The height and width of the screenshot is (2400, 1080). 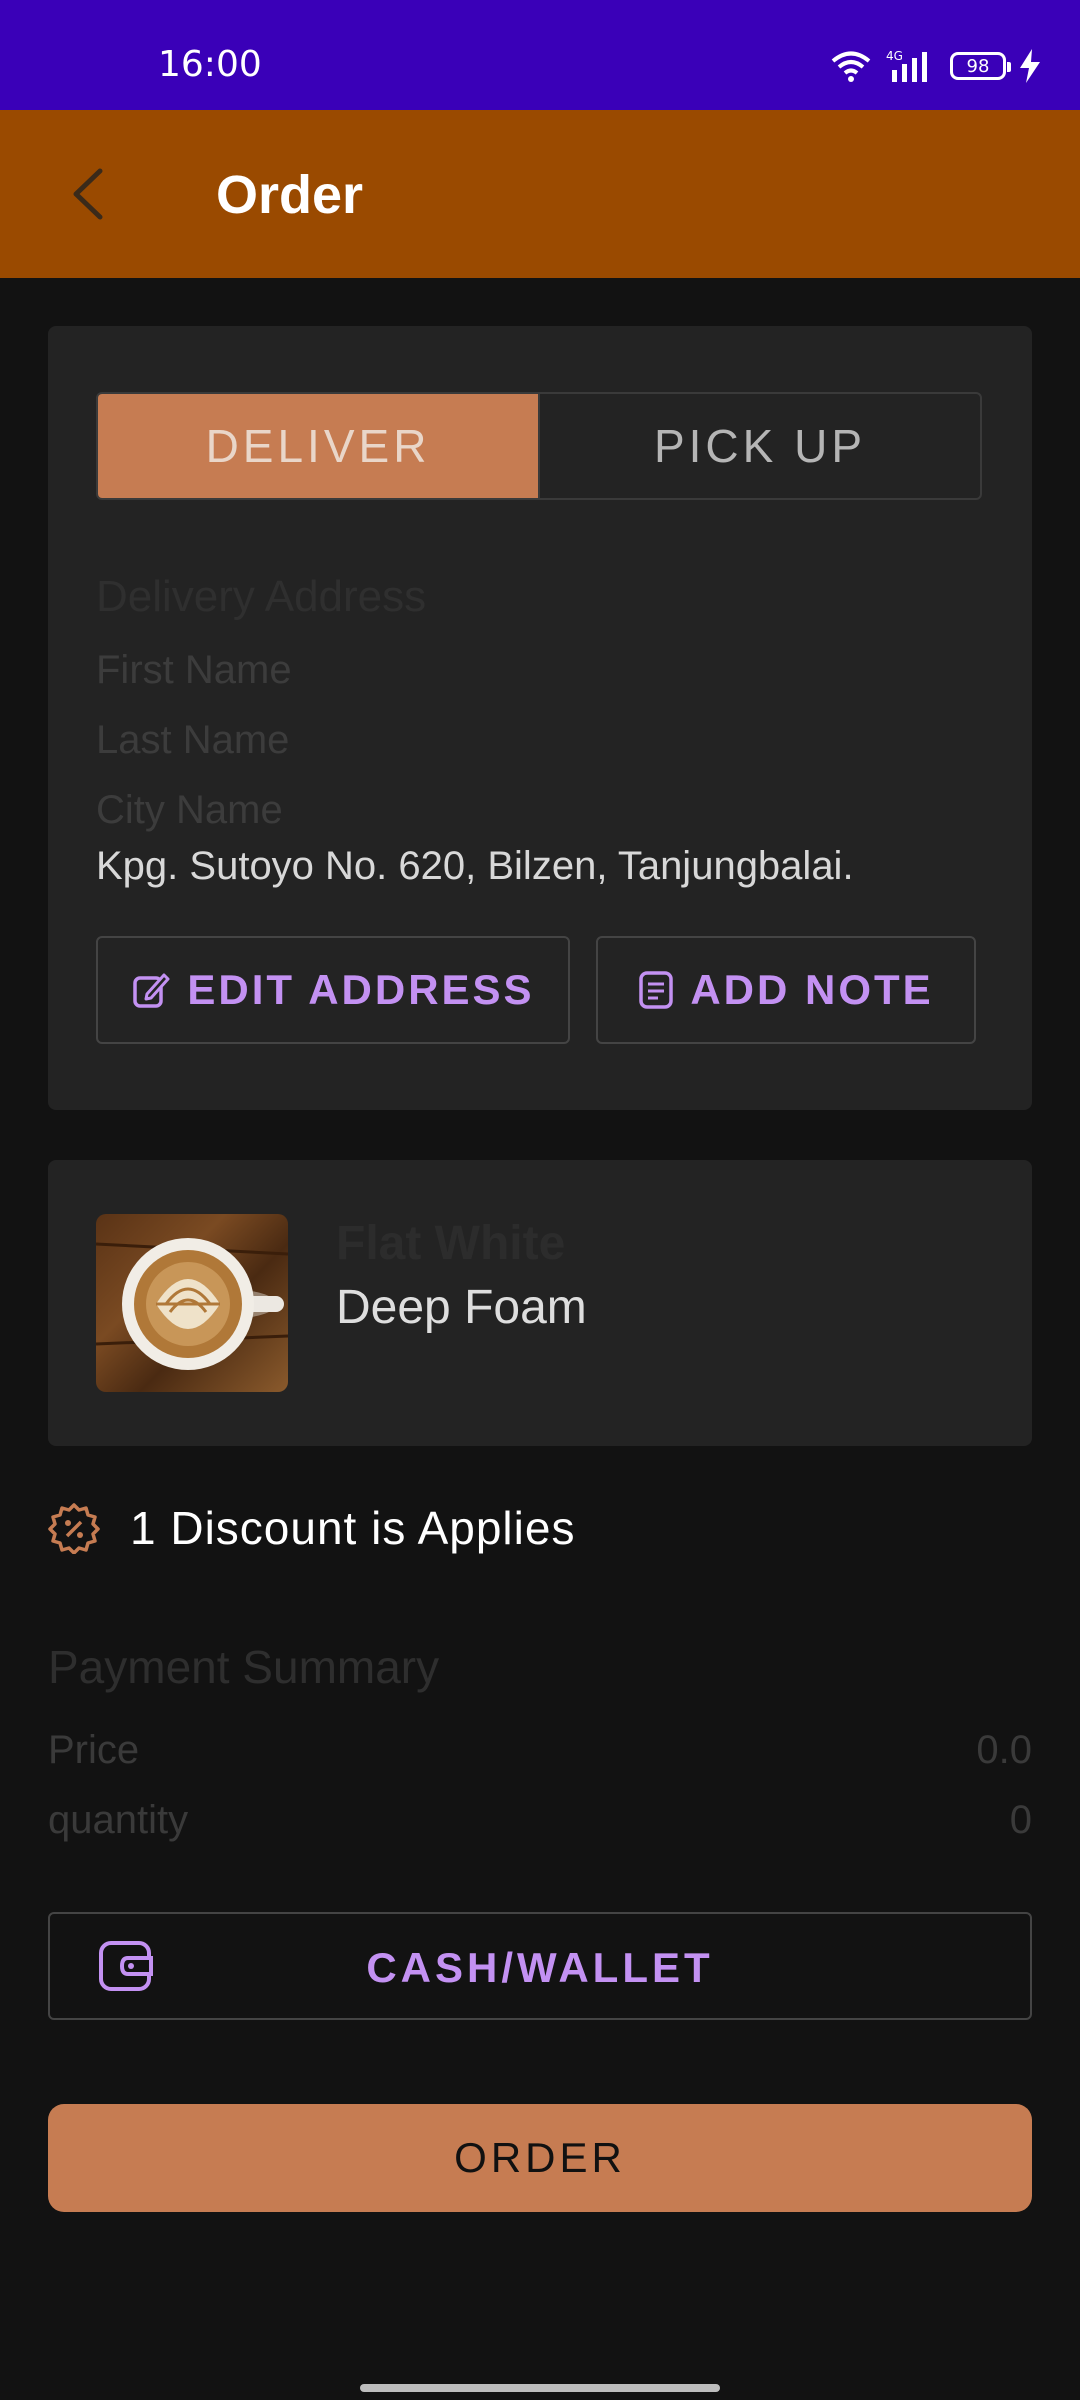 What do you see at coordinates (540, 2158) in the screenshot?
I see `order-button: ORDER` at bounding box center [540, 2158].